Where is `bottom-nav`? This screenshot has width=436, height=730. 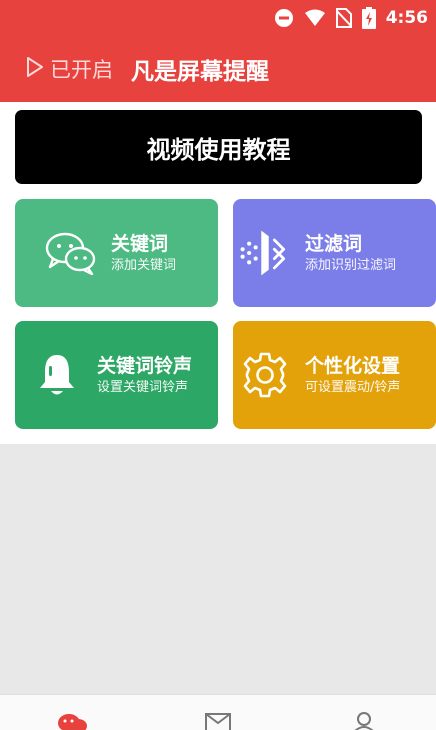
bottom-nav is located at coordinates (218, 712).